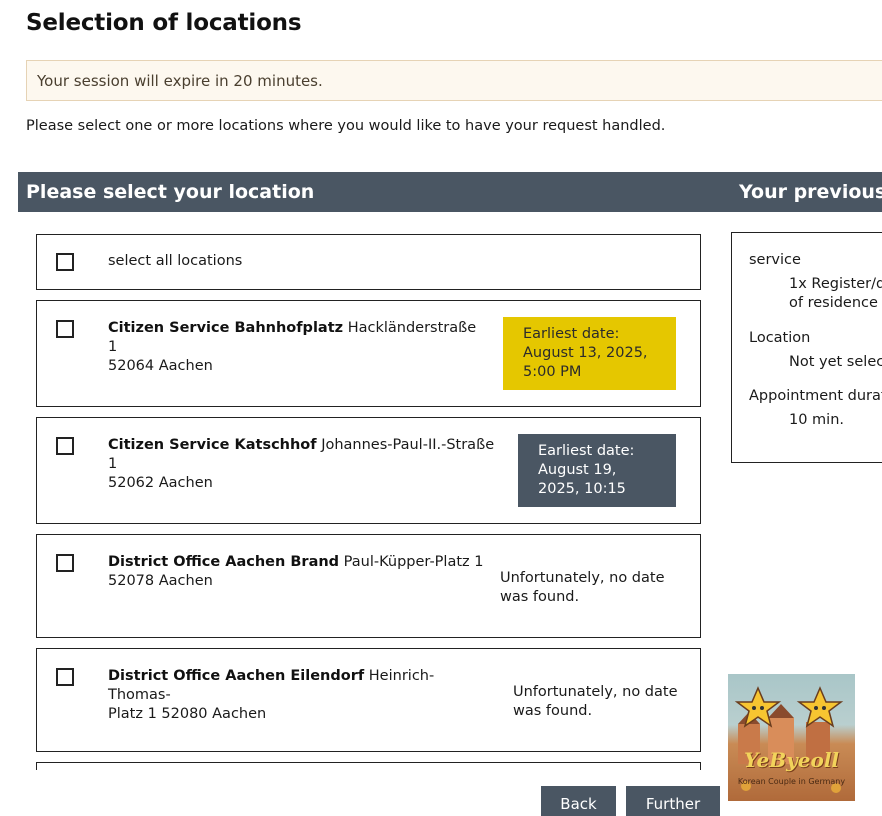 This screenshot has width=882, height=816. Describe the element at coordinates (577, 470) in the screenshot. I see `earliest-date-value: August 19,` at that location.